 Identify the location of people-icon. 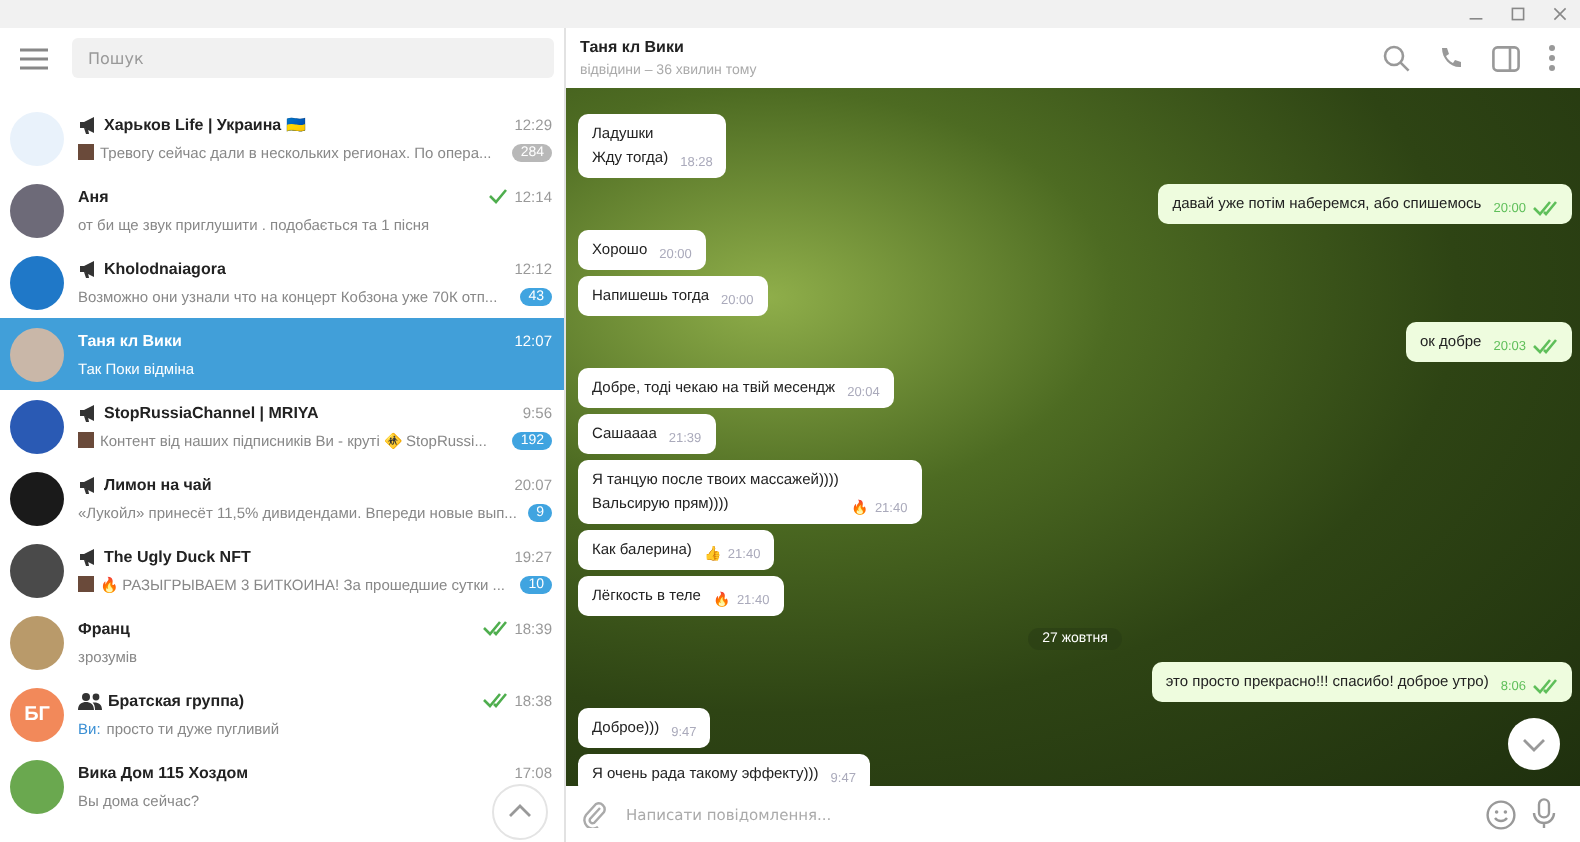
(90, 700).